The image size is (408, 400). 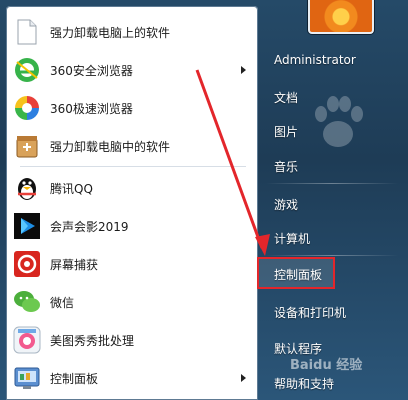 I want to click on program-label: 控制面板, so click(x=74, y=378).